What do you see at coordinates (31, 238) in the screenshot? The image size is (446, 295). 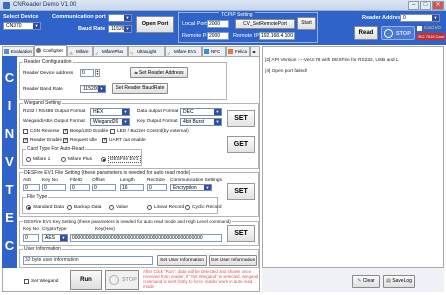 I see `key-keyno-input: 0` at bounding box center [31, 238].